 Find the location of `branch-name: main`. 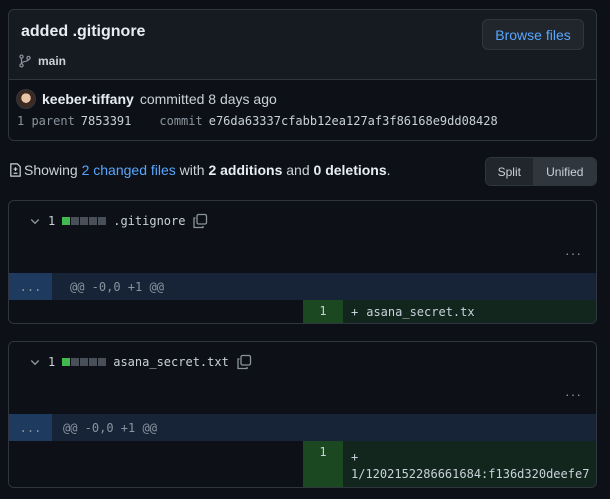

branch-name: main is located at coordinates (52, 61).